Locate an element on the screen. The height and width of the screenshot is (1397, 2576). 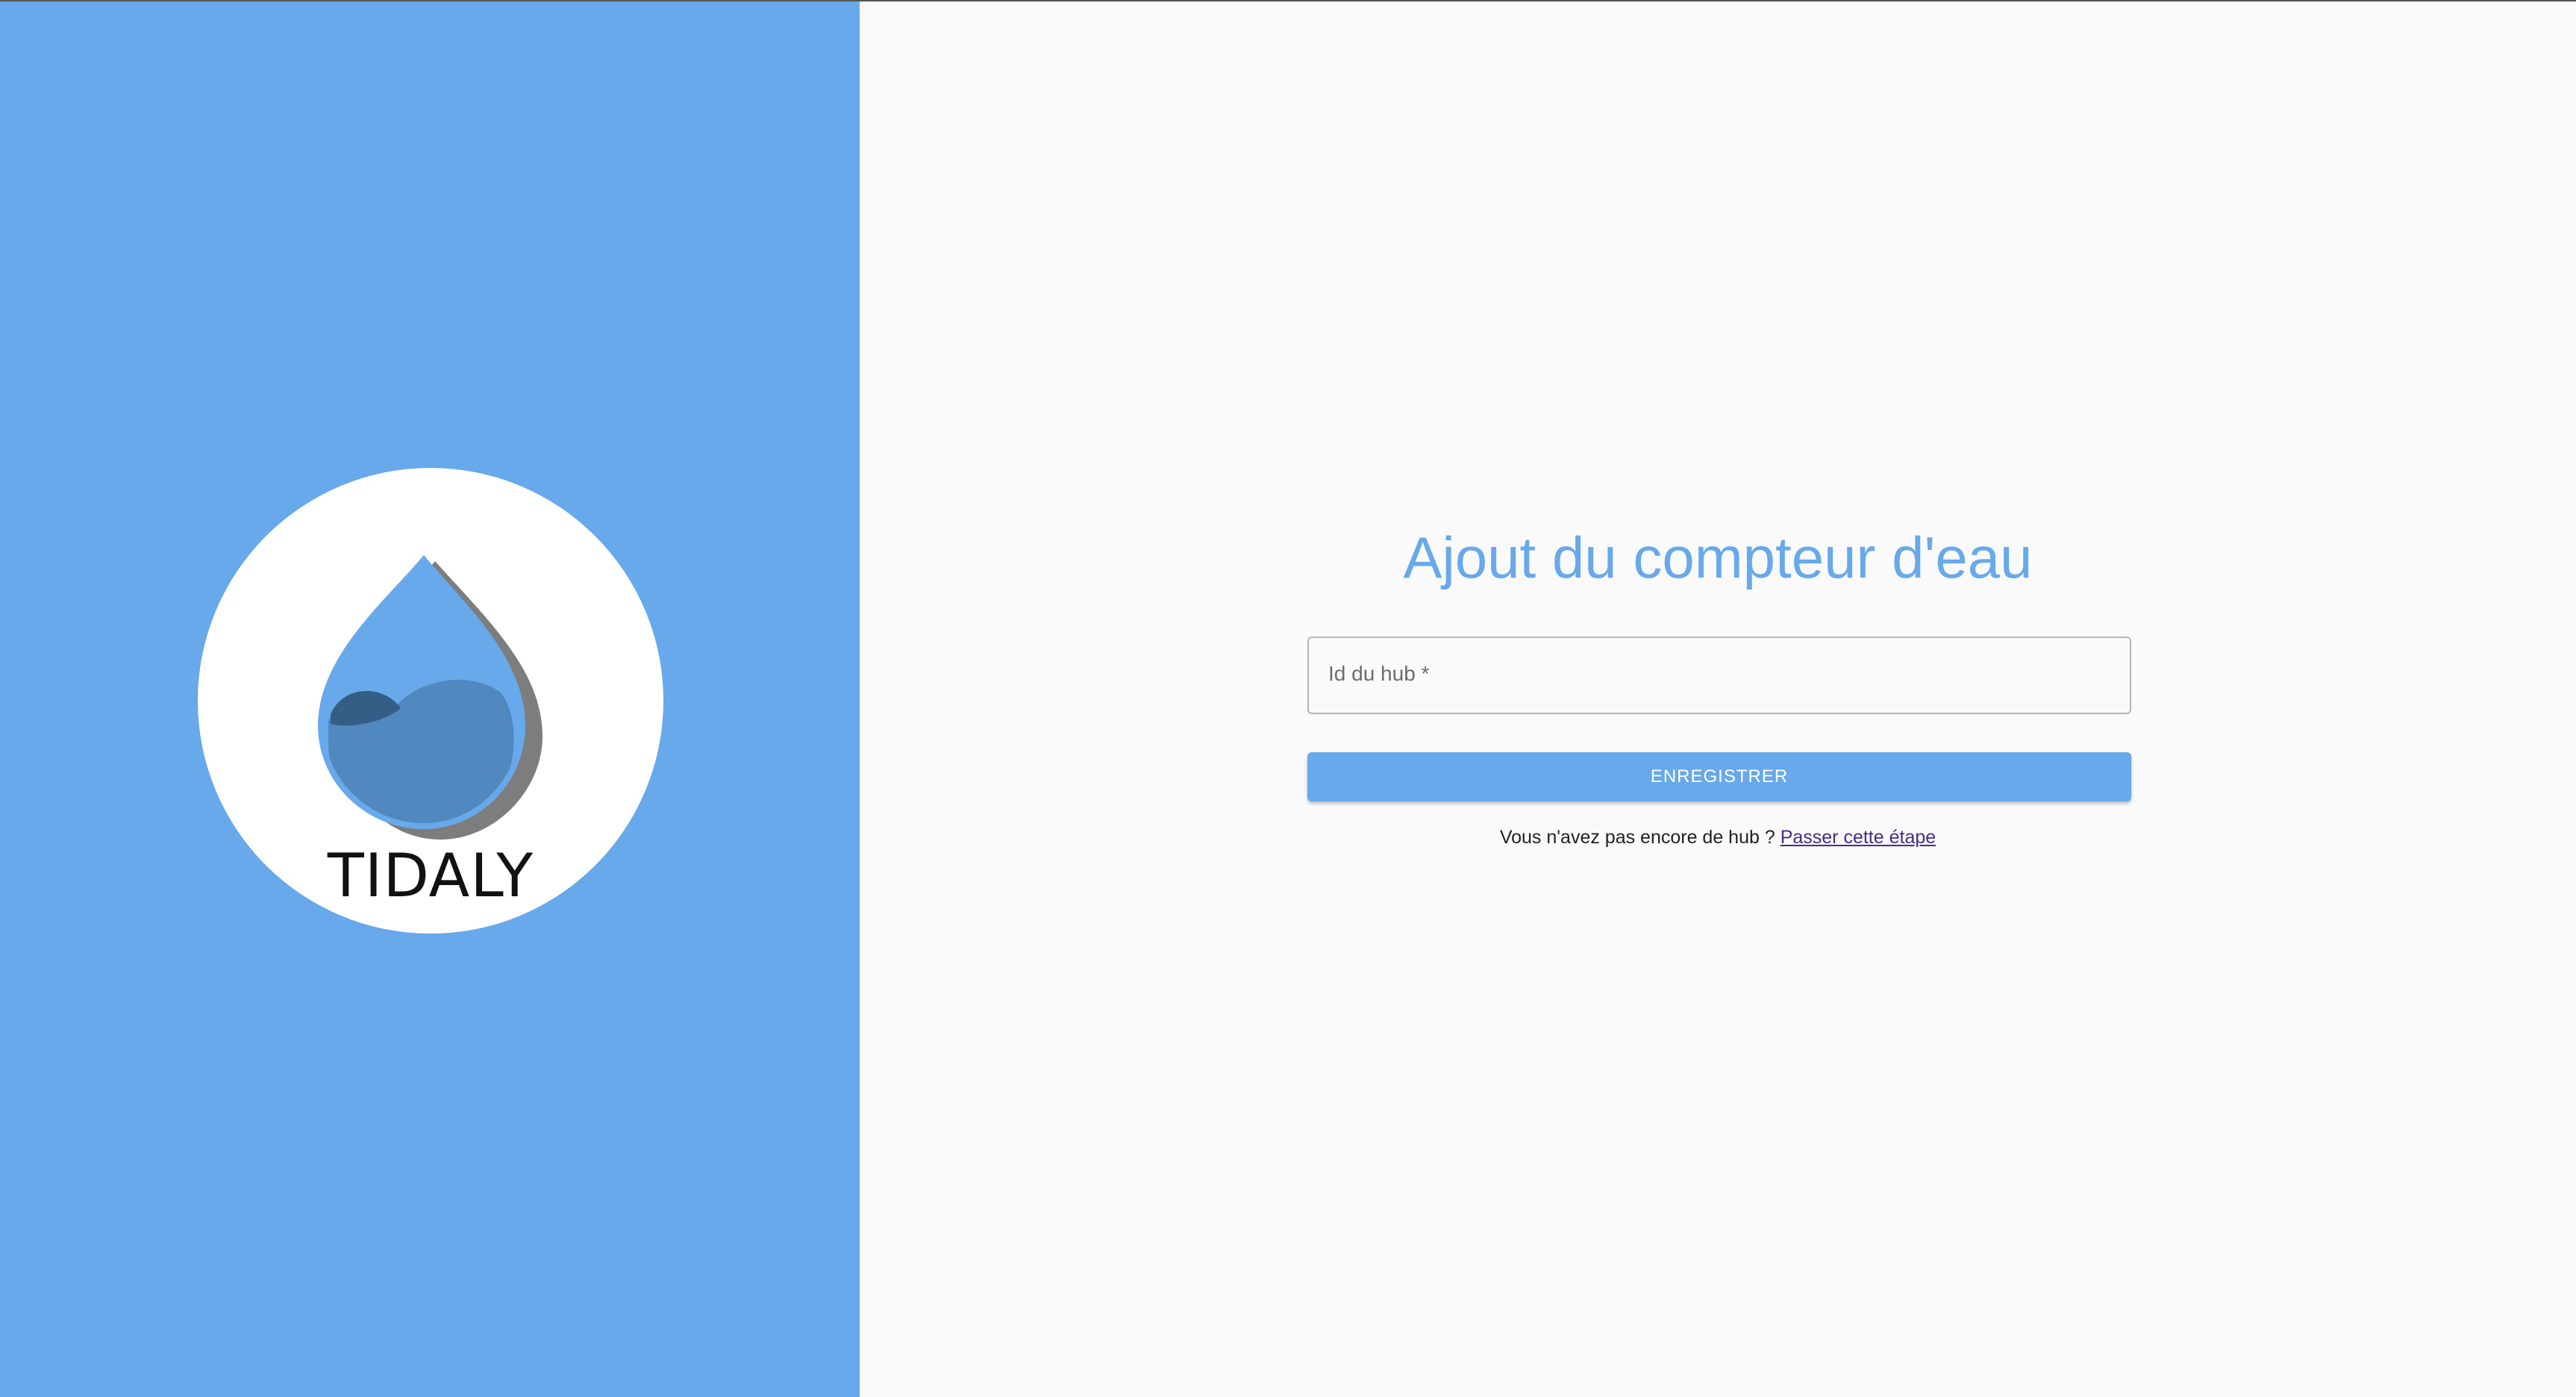
hub-id-input is located at coordinates (1719, 675).